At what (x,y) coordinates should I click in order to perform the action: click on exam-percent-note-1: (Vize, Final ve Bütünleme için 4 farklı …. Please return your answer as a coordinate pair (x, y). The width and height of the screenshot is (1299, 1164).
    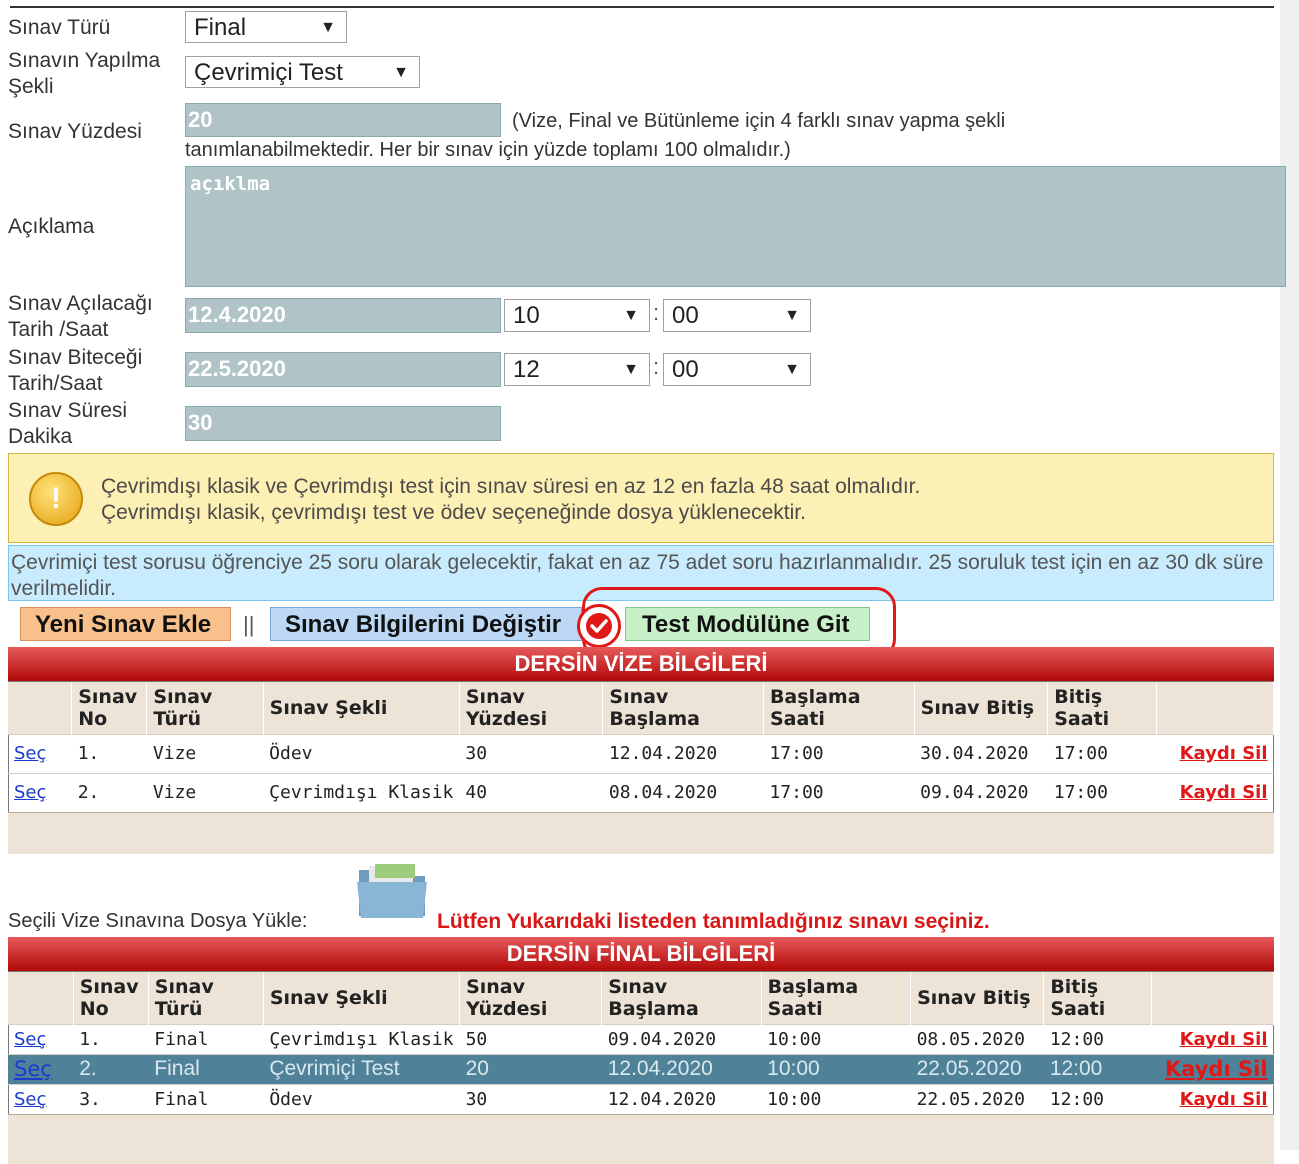
    Looking at the image, I should click on (759, 121).